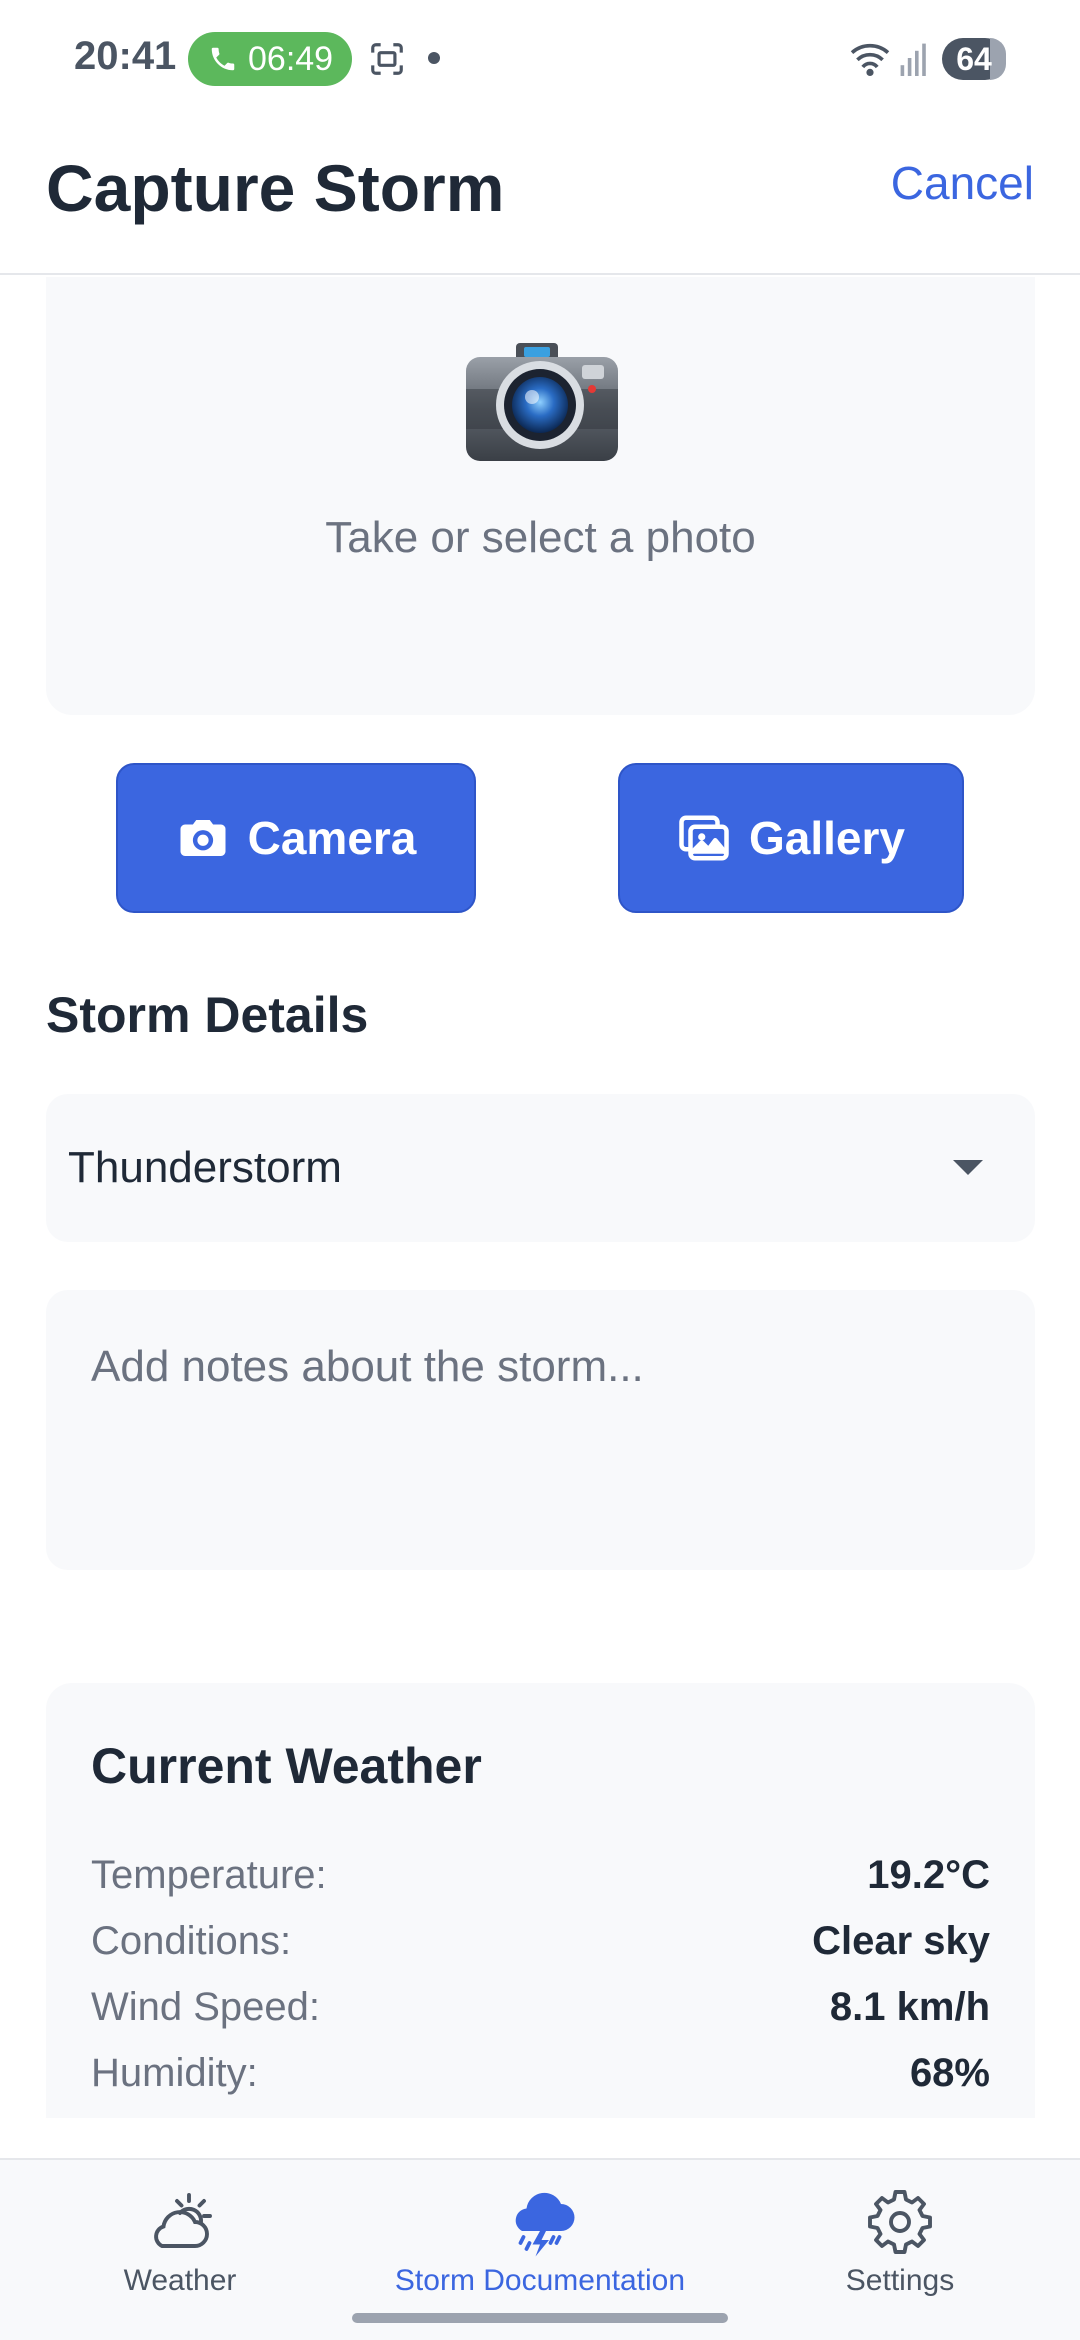  Describe the element at coordinates (180, 2280) in the screenshot. I see `nav-label: Weather` at that location.